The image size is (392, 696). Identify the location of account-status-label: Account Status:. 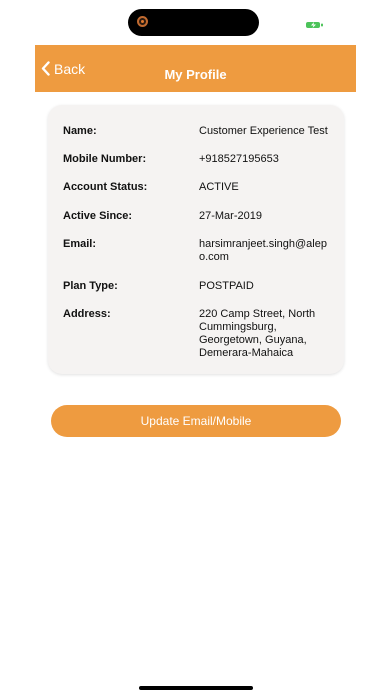
(105, 187).